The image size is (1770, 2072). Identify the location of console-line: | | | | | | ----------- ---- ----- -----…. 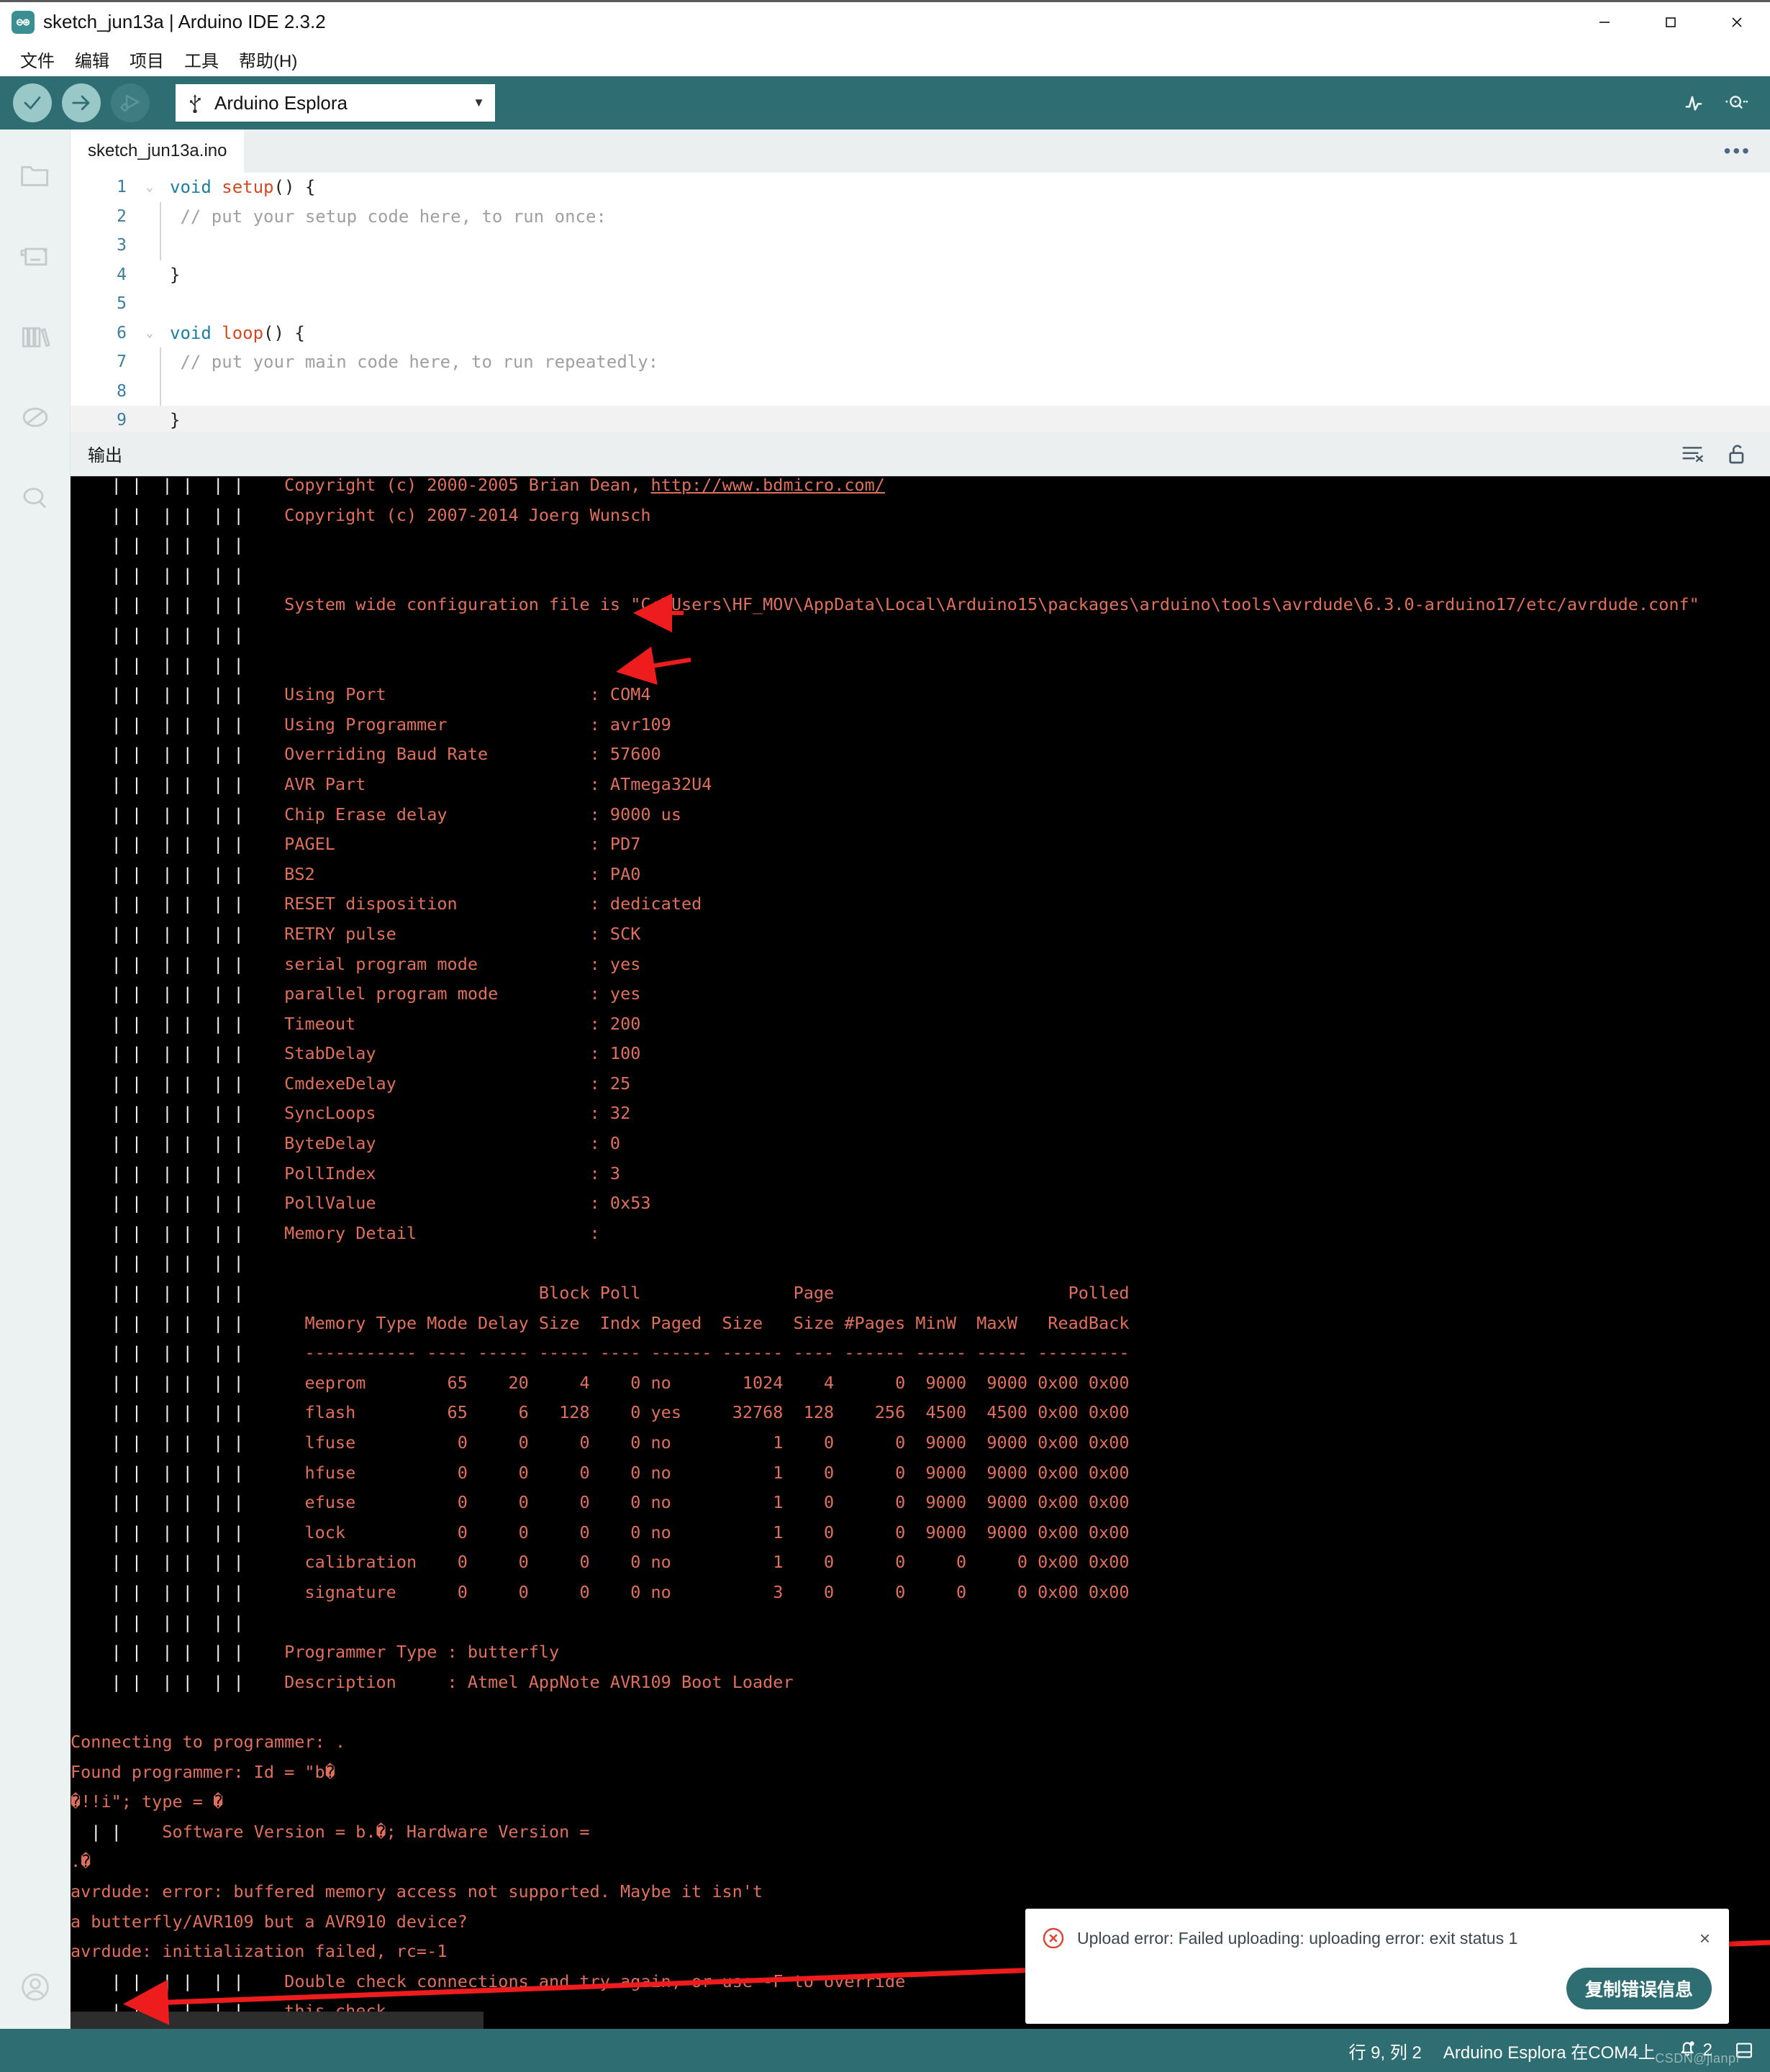
(620, 1353).